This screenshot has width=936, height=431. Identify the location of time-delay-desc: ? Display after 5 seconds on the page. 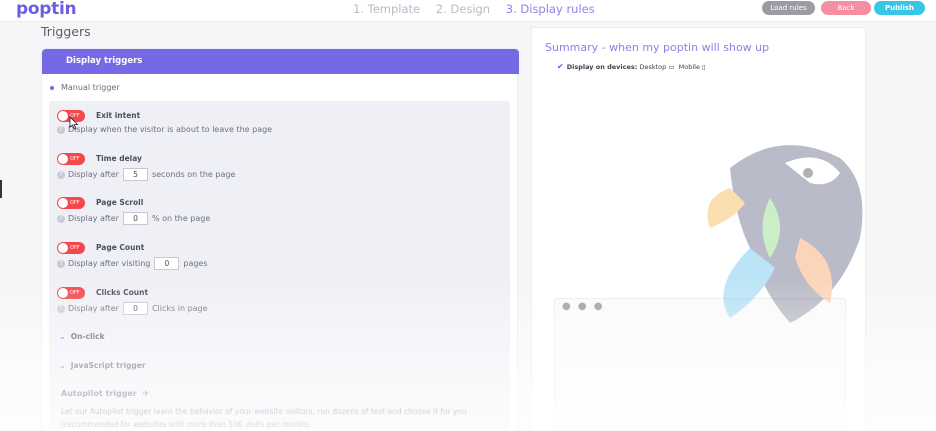
(146, 174).